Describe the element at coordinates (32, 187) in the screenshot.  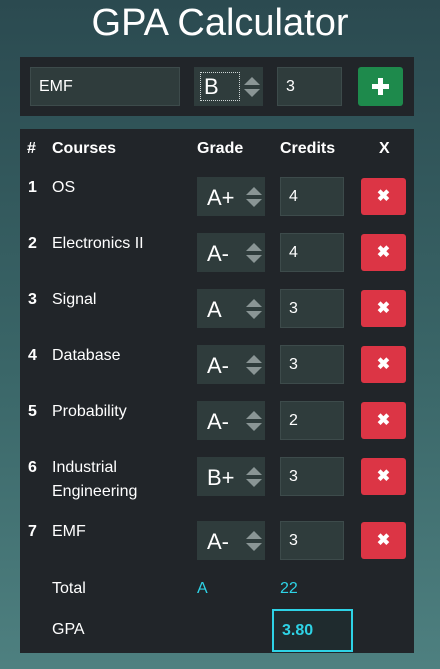
I see `row-index: 1` at that location.